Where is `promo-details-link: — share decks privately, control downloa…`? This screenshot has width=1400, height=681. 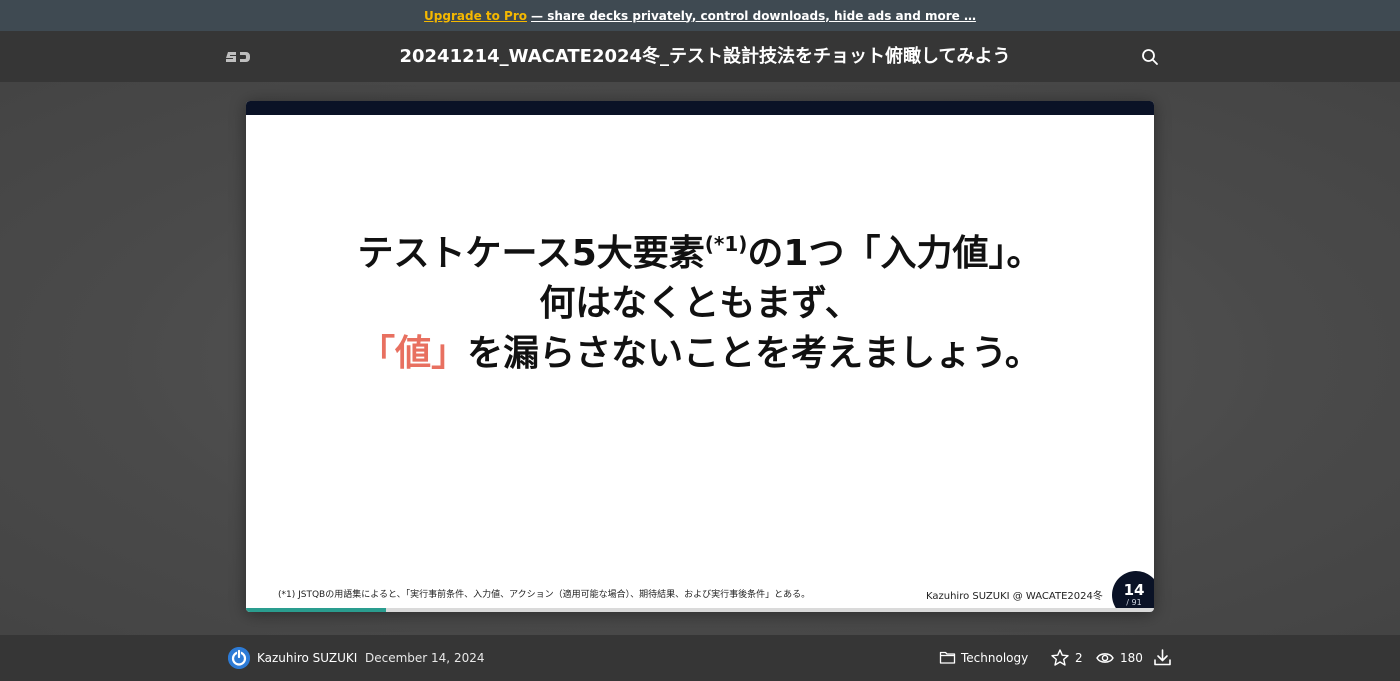
promo-details-link: — share decks privately, control downloa… is located at coordinates (753, 16).